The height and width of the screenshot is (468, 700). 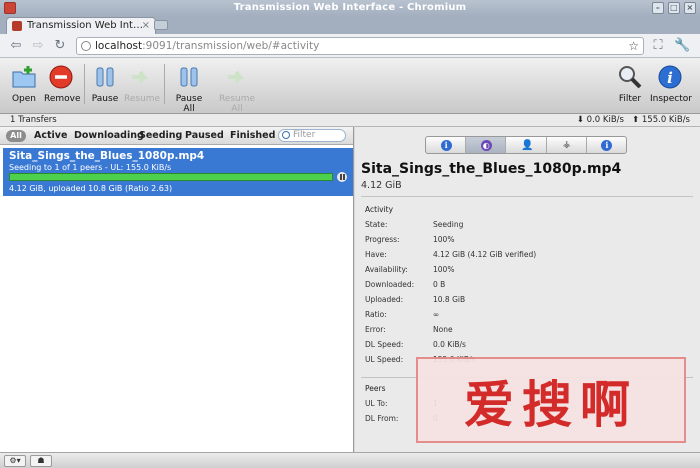 I want to click on url-host: localhost, so click(x=119, y=46).